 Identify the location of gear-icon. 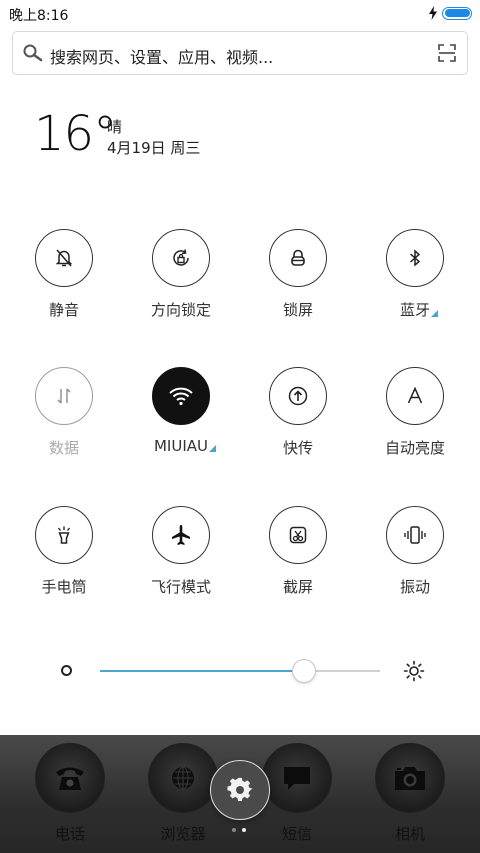
(240, 789).